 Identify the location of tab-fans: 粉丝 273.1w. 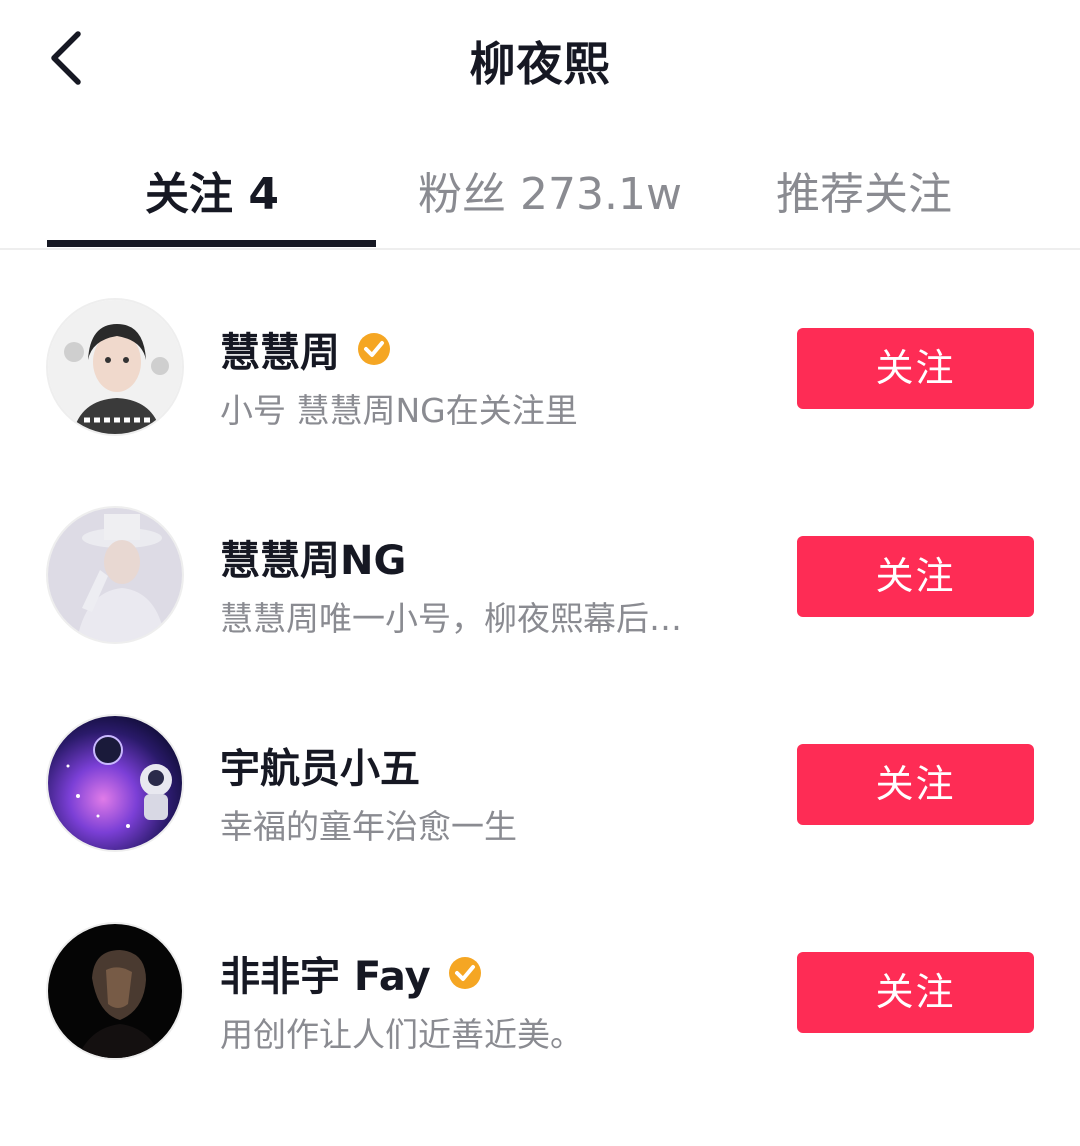
(550, 190).